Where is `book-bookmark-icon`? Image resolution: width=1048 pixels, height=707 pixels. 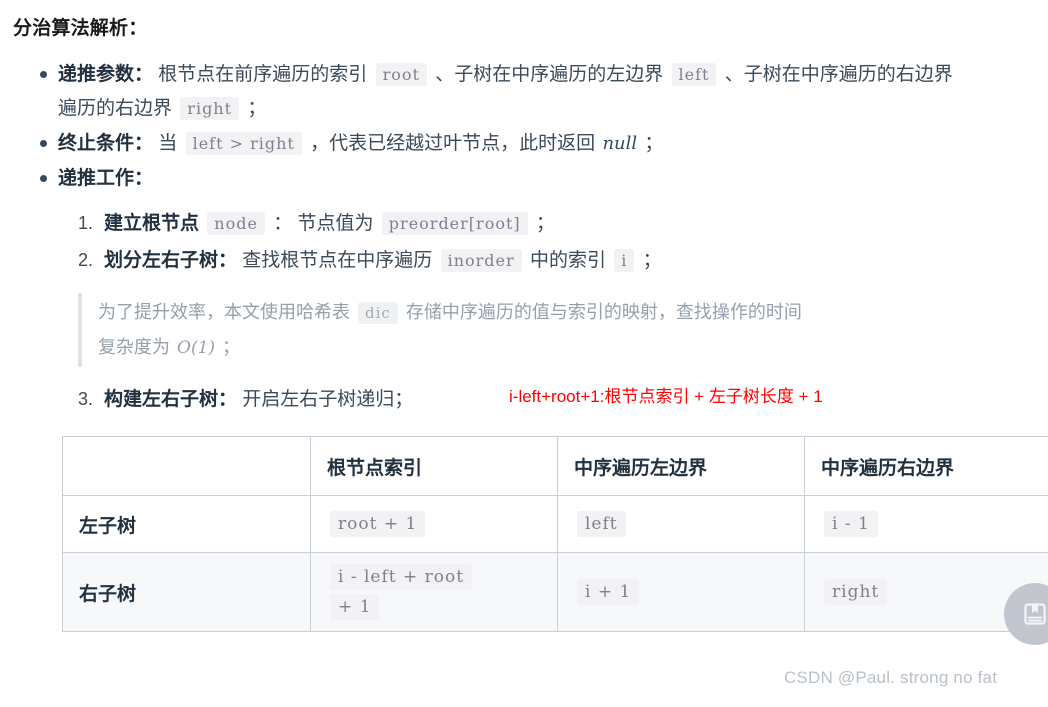 book-bookmark-icon is located at coordinates (1035, 614).